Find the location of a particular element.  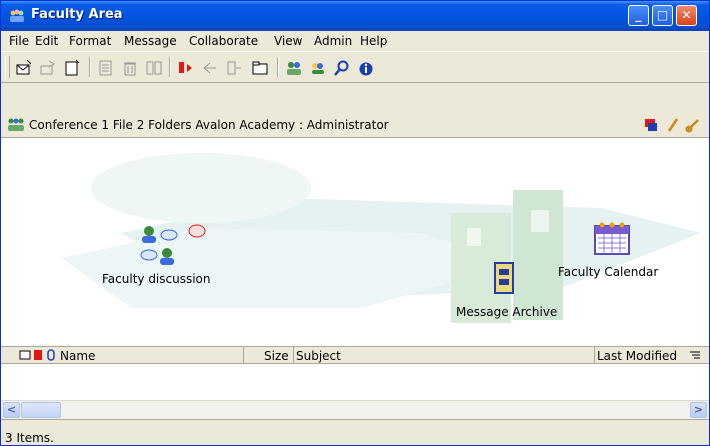

pencil-icon is located at coordinates (673, 125).